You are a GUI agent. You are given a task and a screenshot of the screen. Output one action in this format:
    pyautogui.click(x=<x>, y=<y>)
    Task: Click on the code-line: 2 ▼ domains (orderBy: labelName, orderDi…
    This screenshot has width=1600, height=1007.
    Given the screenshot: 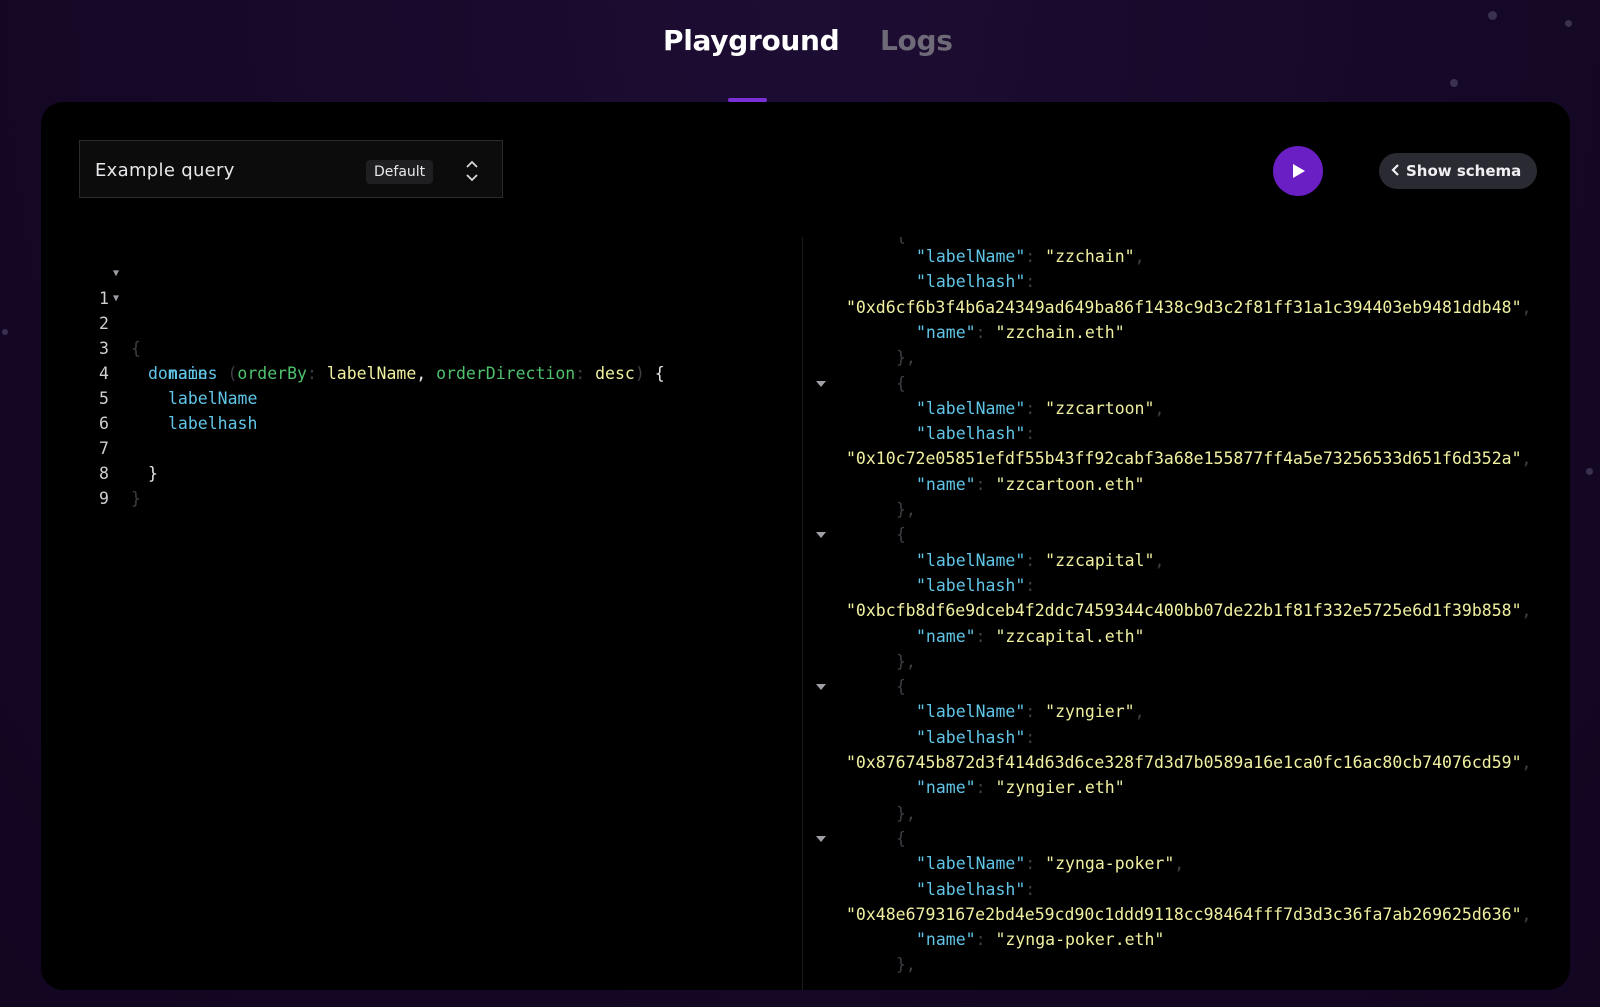 What is the action you would take?
    pyautogui.click(x=421, y=334)
    